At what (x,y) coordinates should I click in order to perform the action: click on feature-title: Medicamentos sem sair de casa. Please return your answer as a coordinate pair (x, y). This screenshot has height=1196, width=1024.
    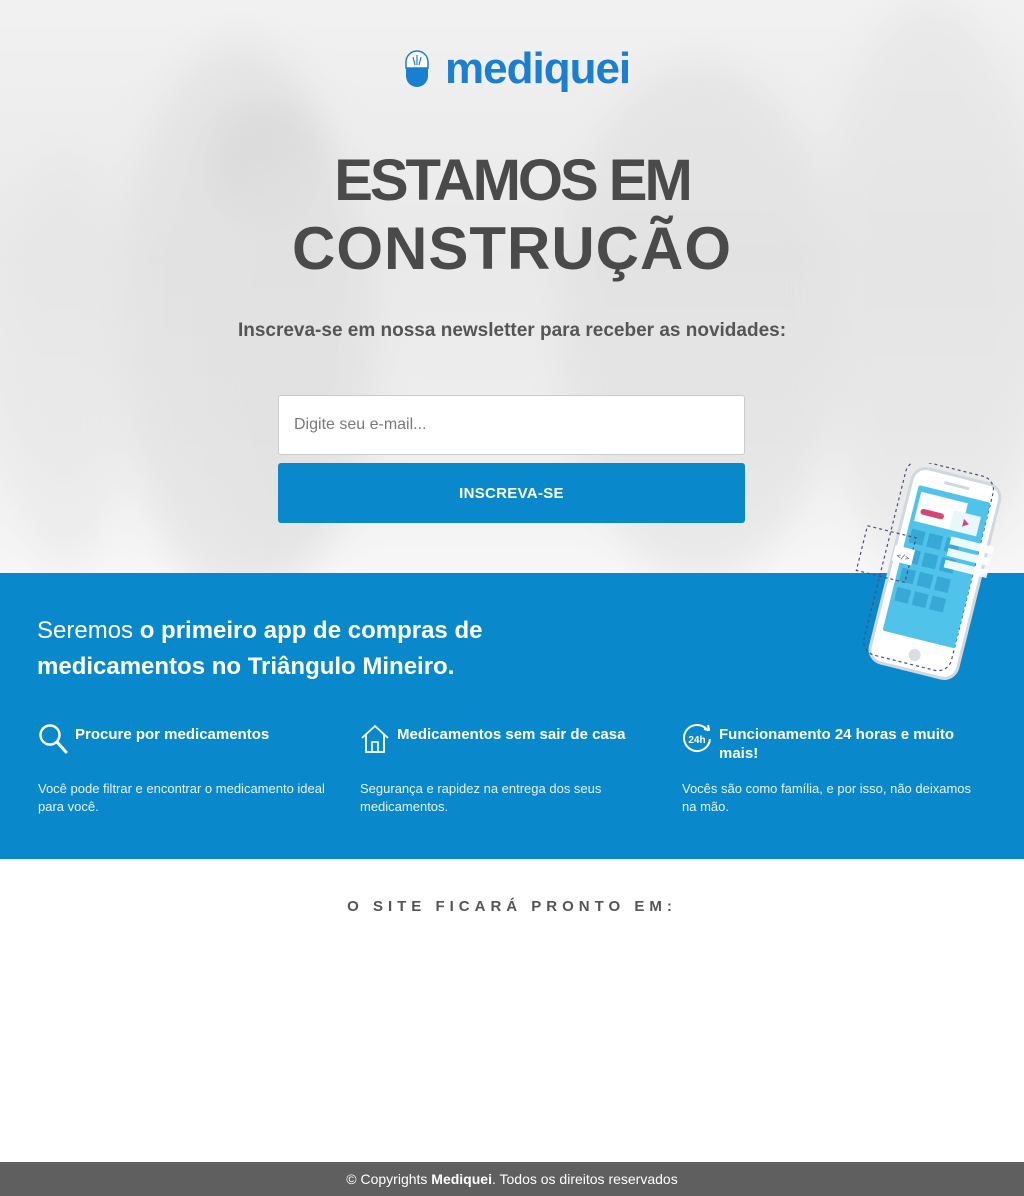
    Looking at the image, I should click on (511, 734).